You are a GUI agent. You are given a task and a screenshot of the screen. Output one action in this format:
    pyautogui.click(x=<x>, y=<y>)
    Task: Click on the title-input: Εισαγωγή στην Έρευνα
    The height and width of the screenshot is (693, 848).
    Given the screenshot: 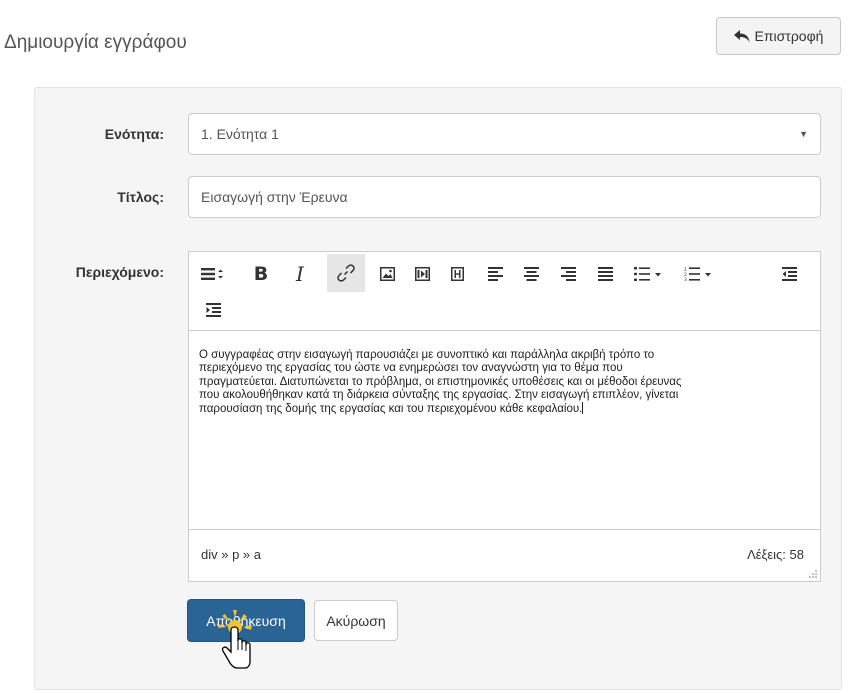 What is the action you would take?
    pyautogui.click(x=504, y=197)
    